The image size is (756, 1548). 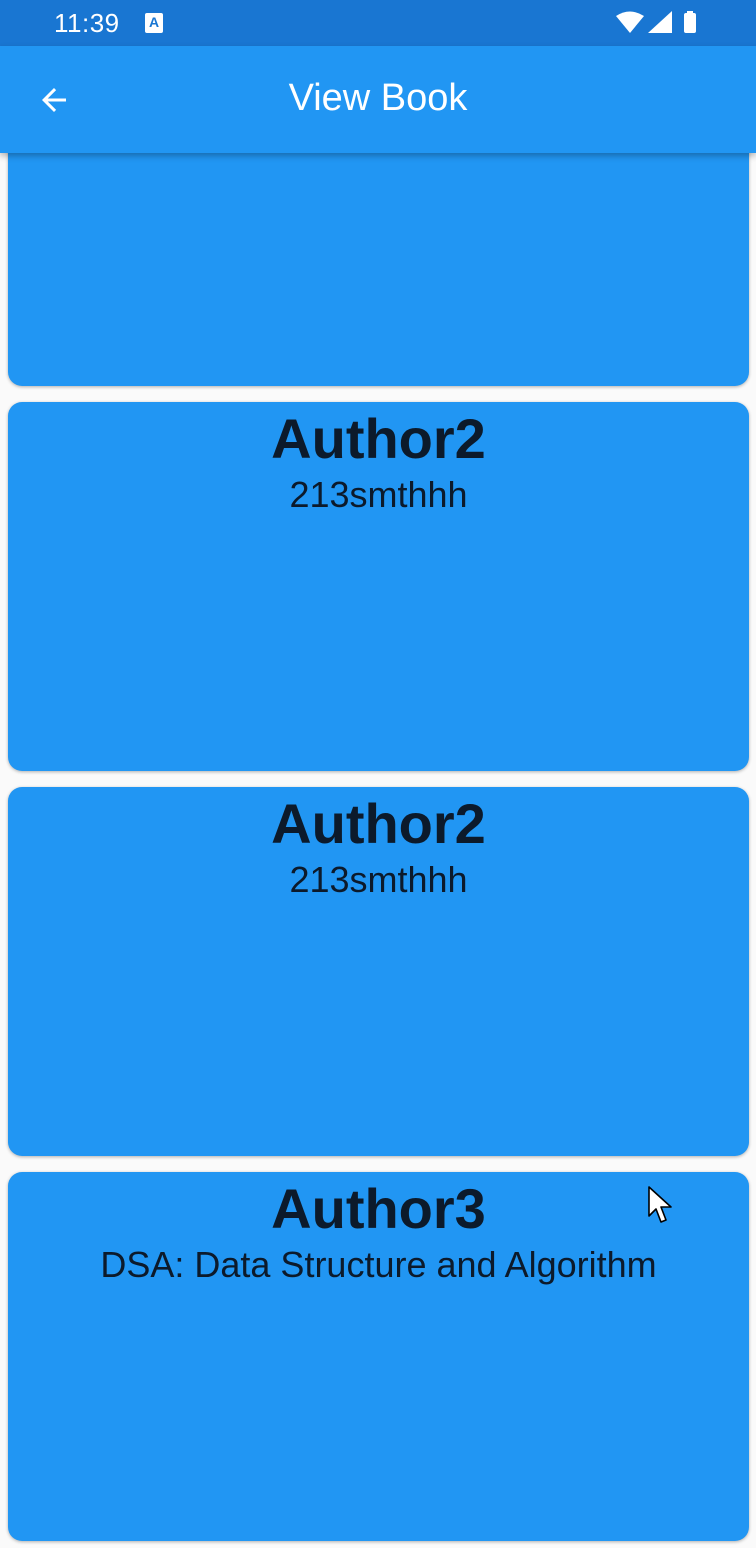 I want to click on app-bar: View Book, so click(x=378, y=99).